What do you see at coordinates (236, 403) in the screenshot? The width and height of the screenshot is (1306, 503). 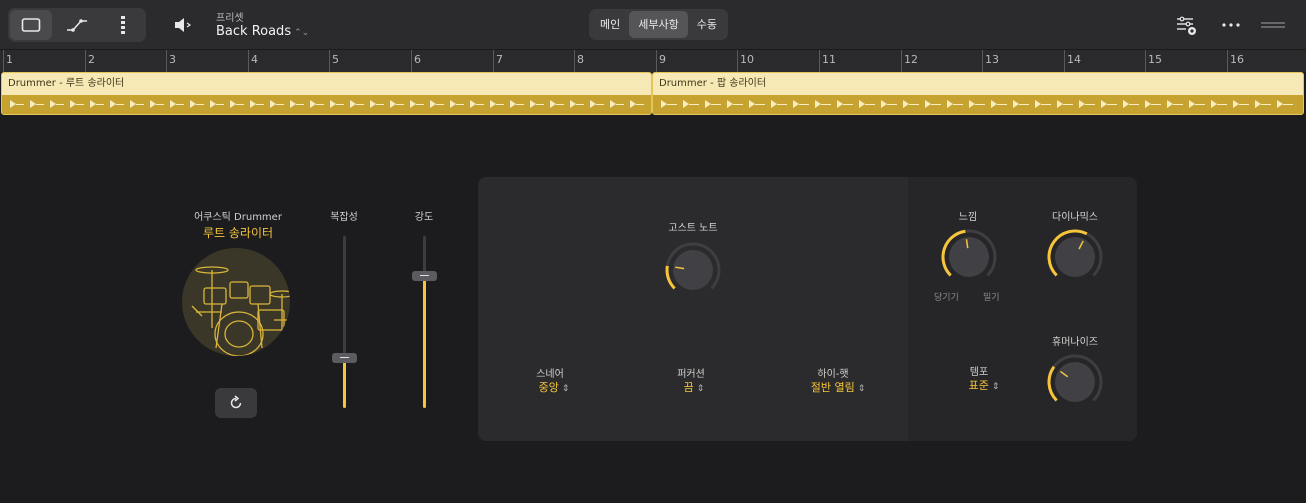 I see `regenerate-button` at bounding box center [236, 403].